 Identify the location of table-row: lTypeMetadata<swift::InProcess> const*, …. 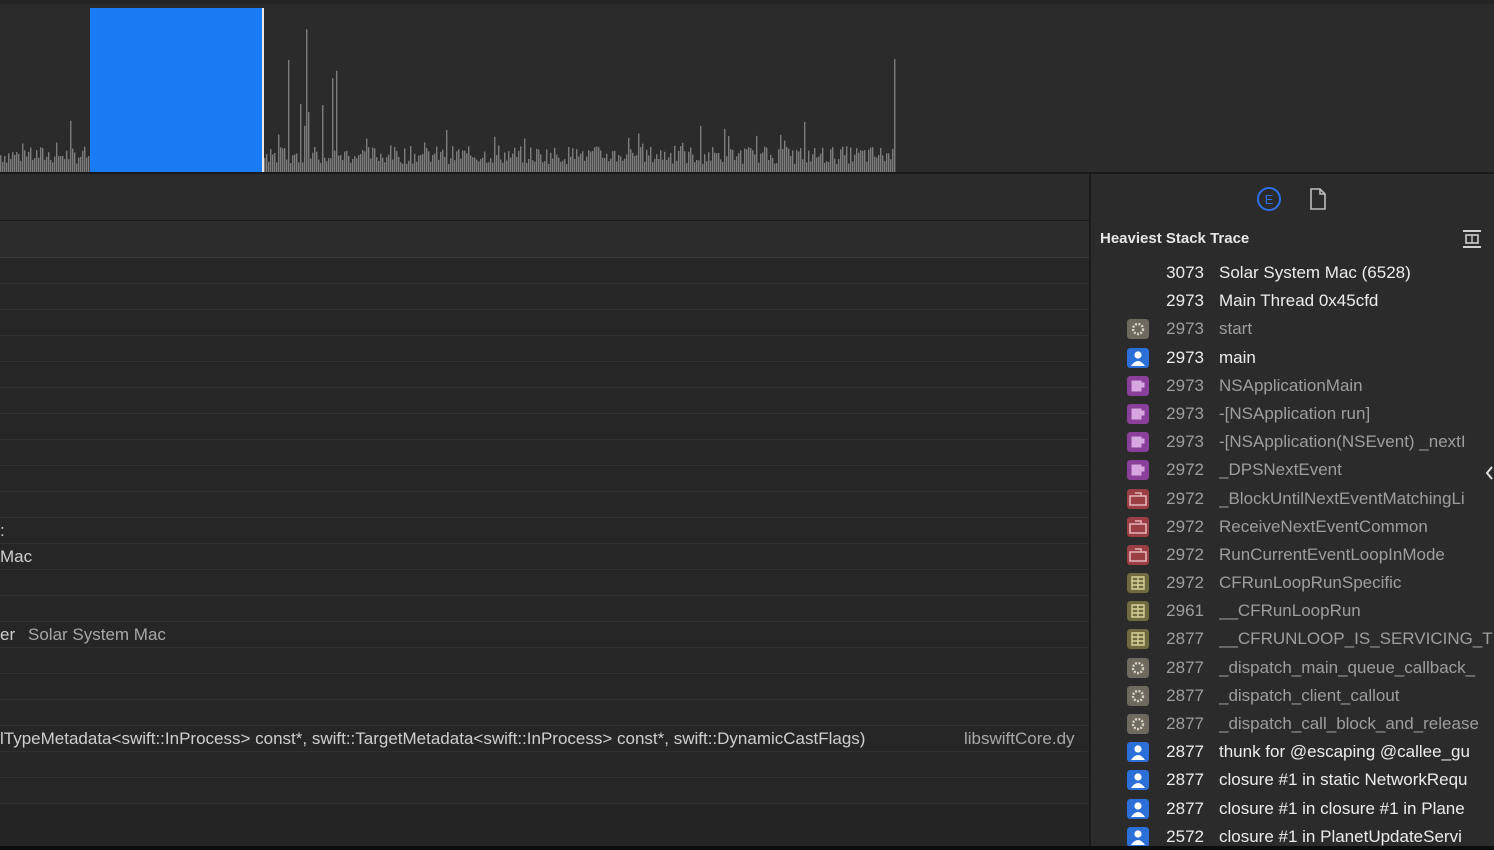
(544, 739).